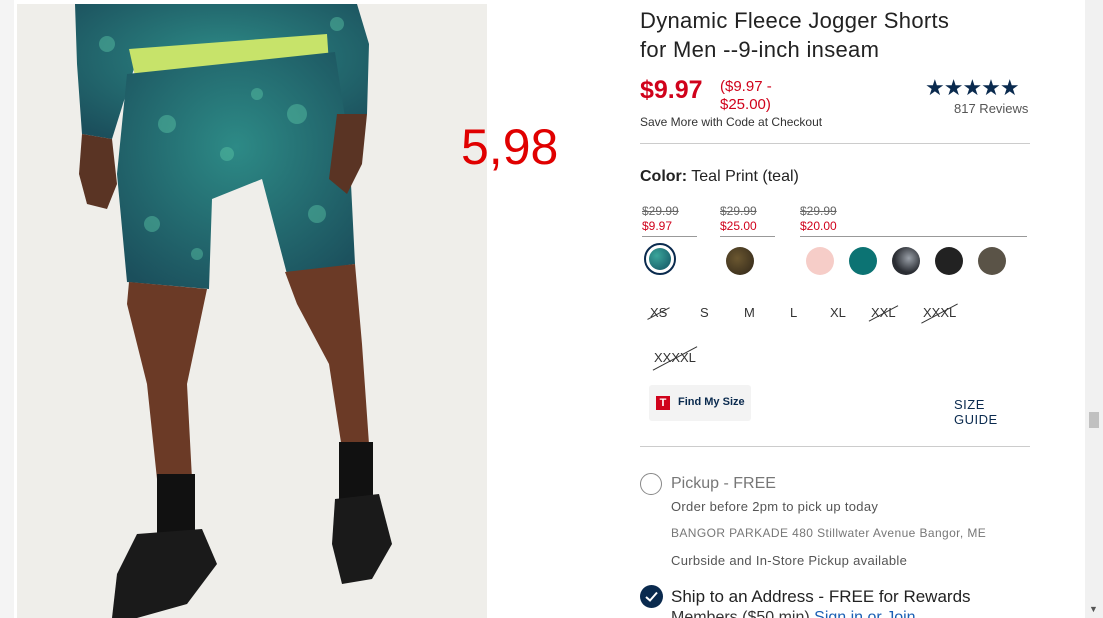 This screenshot has width=1103, height=618. I want to click on color-swatch-teal-print, so click(660, 259).